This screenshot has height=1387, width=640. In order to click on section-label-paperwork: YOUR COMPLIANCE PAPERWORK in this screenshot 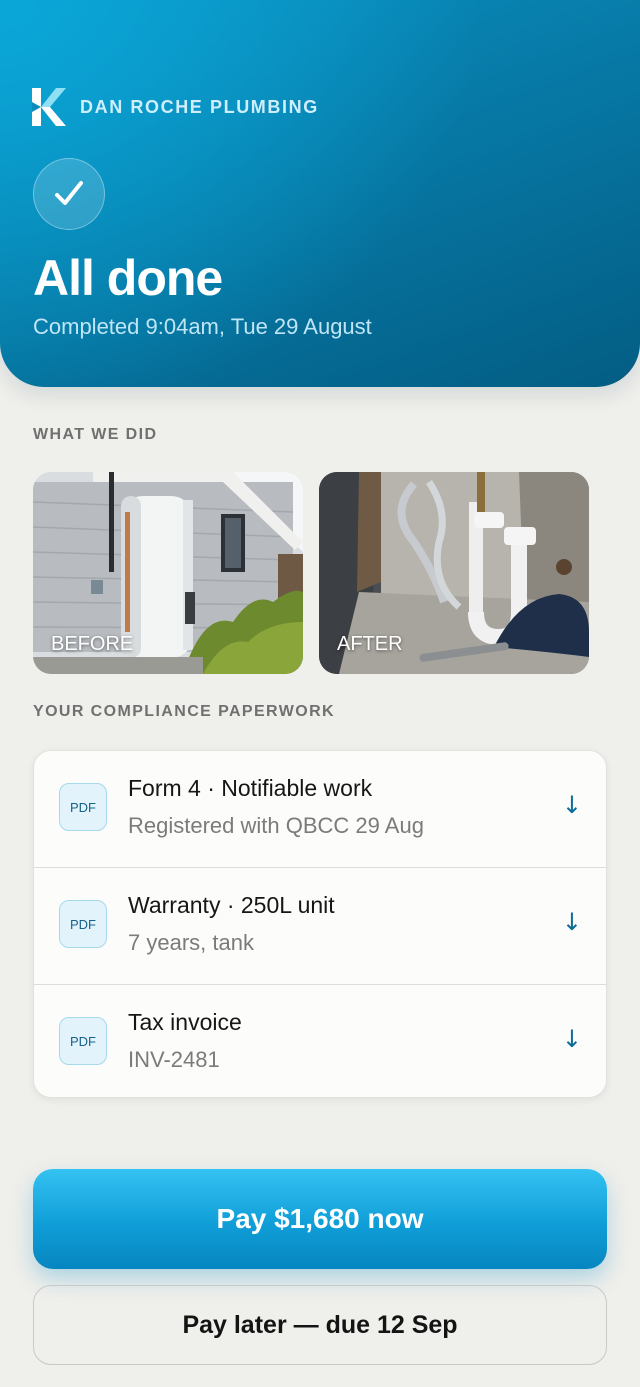, I will do `click(184, 711)`.